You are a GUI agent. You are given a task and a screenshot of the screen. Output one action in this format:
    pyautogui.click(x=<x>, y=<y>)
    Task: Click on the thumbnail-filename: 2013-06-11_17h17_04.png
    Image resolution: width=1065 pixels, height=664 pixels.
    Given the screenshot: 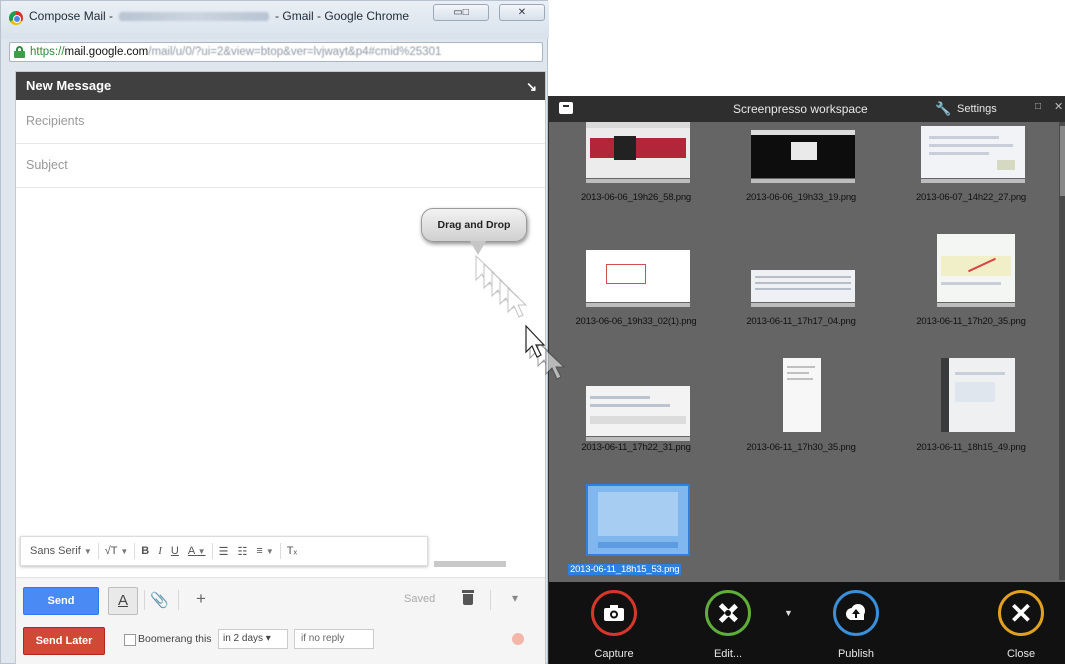 What is the action you would take?
    pyautogui.click(x=801, y=321)
    